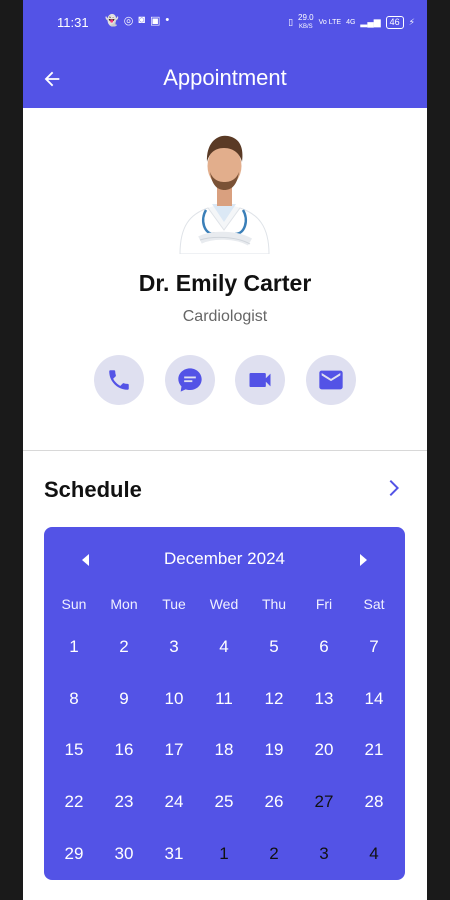 The width and height of the screenshot is (450, 900). What do you see at coordinates (174, 604) in the screenshot?
I see `weekday-label: Tue` at bounding box center [174, 604].